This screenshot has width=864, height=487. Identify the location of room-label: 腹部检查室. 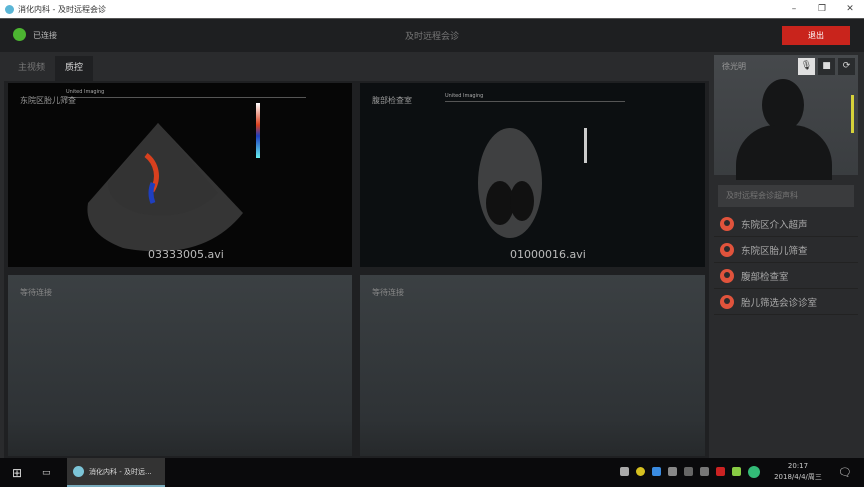
(765, 277).